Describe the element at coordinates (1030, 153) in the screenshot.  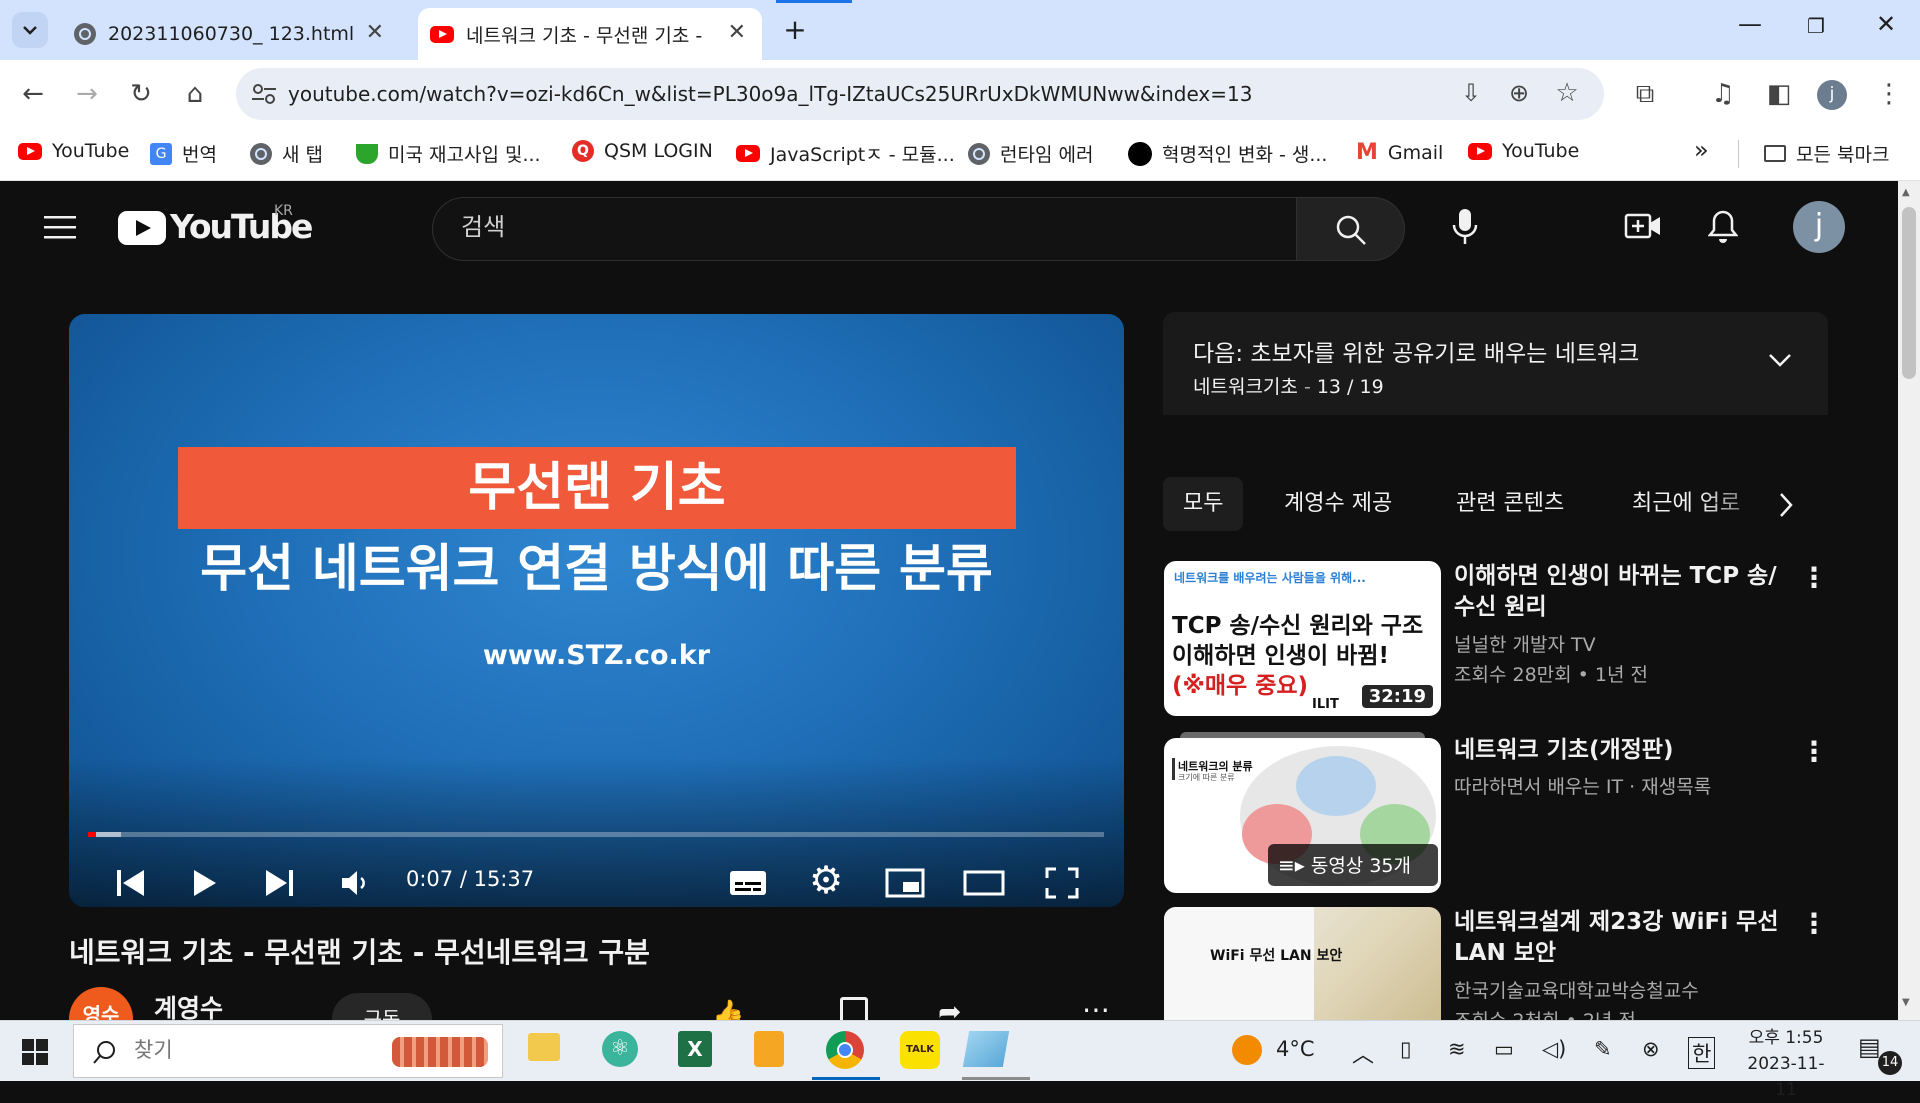
I see `bookmark-runtime-error: 런타임 에러` at that location.